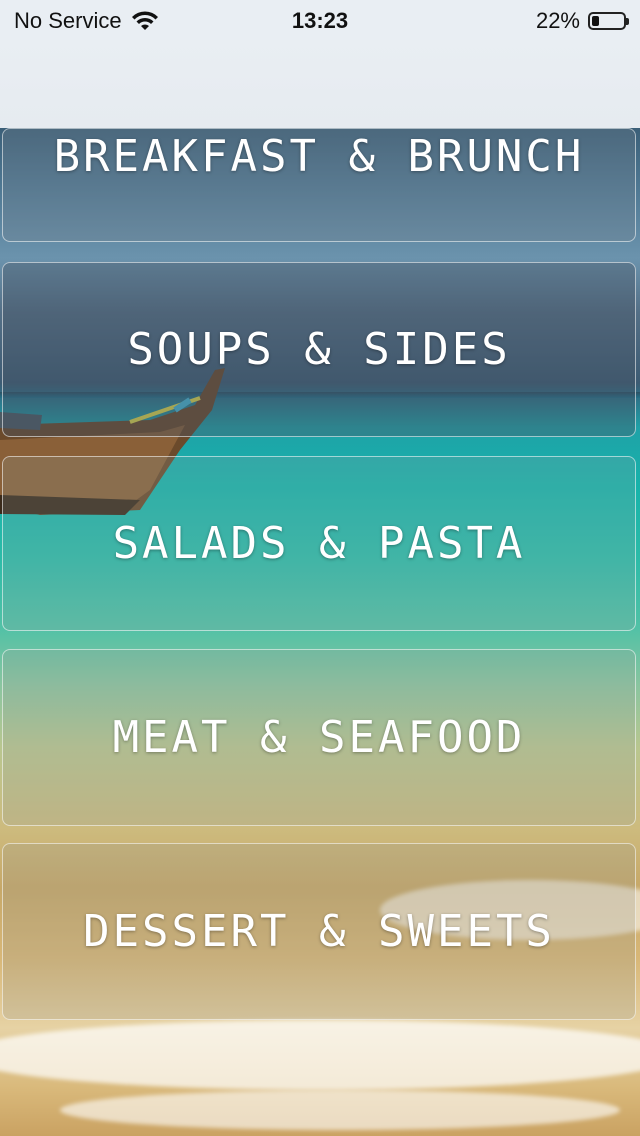 This screenshot has width=640, height=1136. I want to click on status-right: 22%, so click(582, 21).